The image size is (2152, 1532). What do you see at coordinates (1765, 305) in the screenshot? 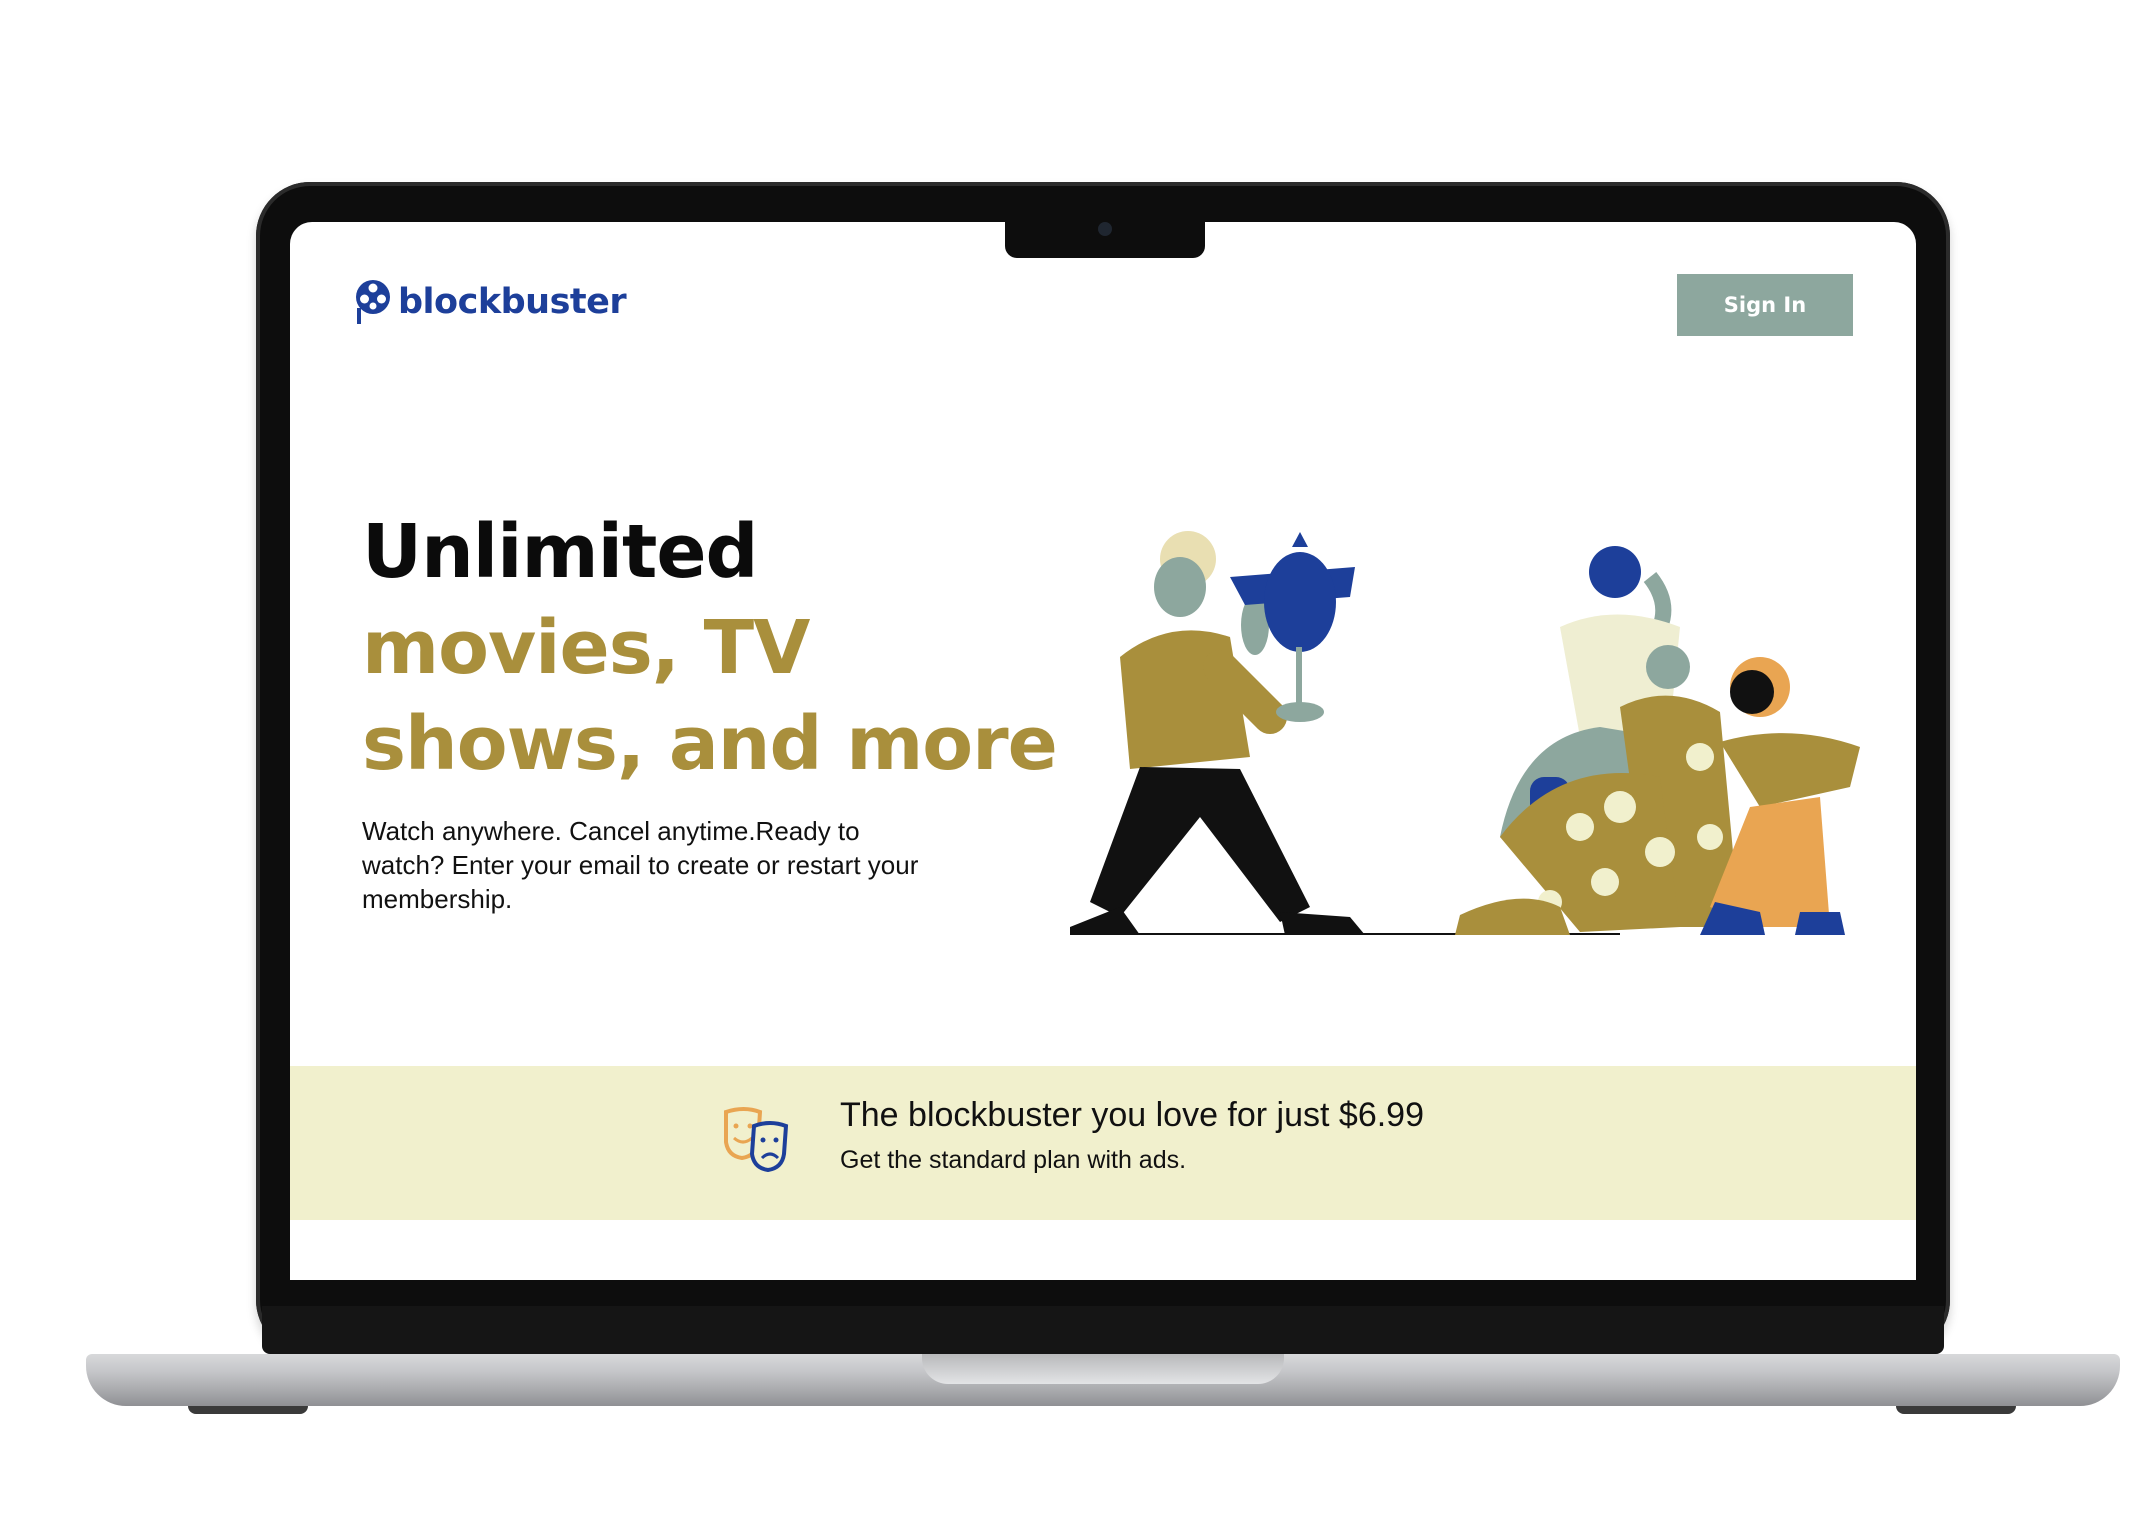
I see `sign-in-button: Sign In` at bounding box center [1765, 305].